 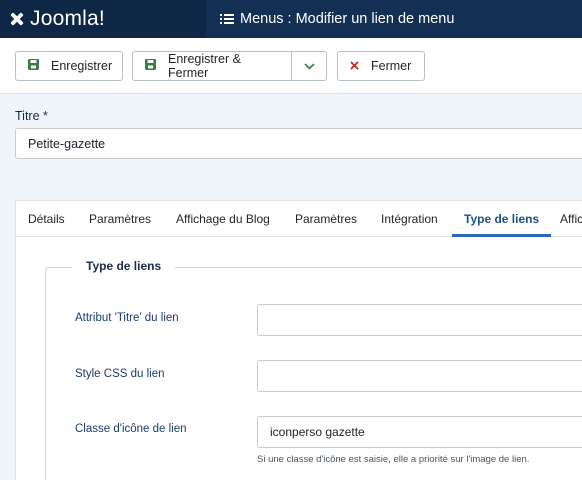 I want to click on joomla-logo-icon, so click(x=17, y=19).